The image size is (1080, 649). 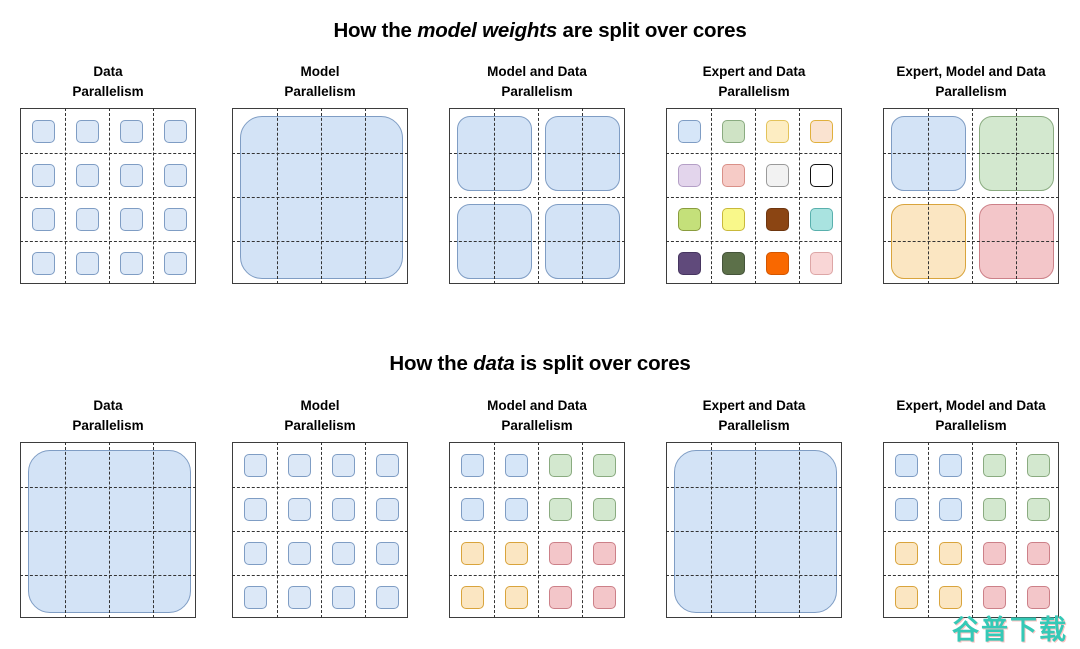 I want to click on panel-weights-2: Model and Data Parallelism, so click(x=537, y=187).